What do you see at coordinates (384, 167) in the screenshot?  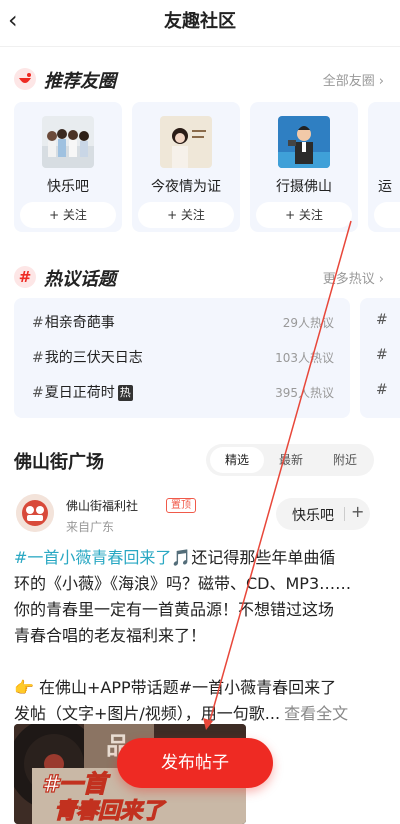 I see `group-card: 运` at bounding box center [384, 167].